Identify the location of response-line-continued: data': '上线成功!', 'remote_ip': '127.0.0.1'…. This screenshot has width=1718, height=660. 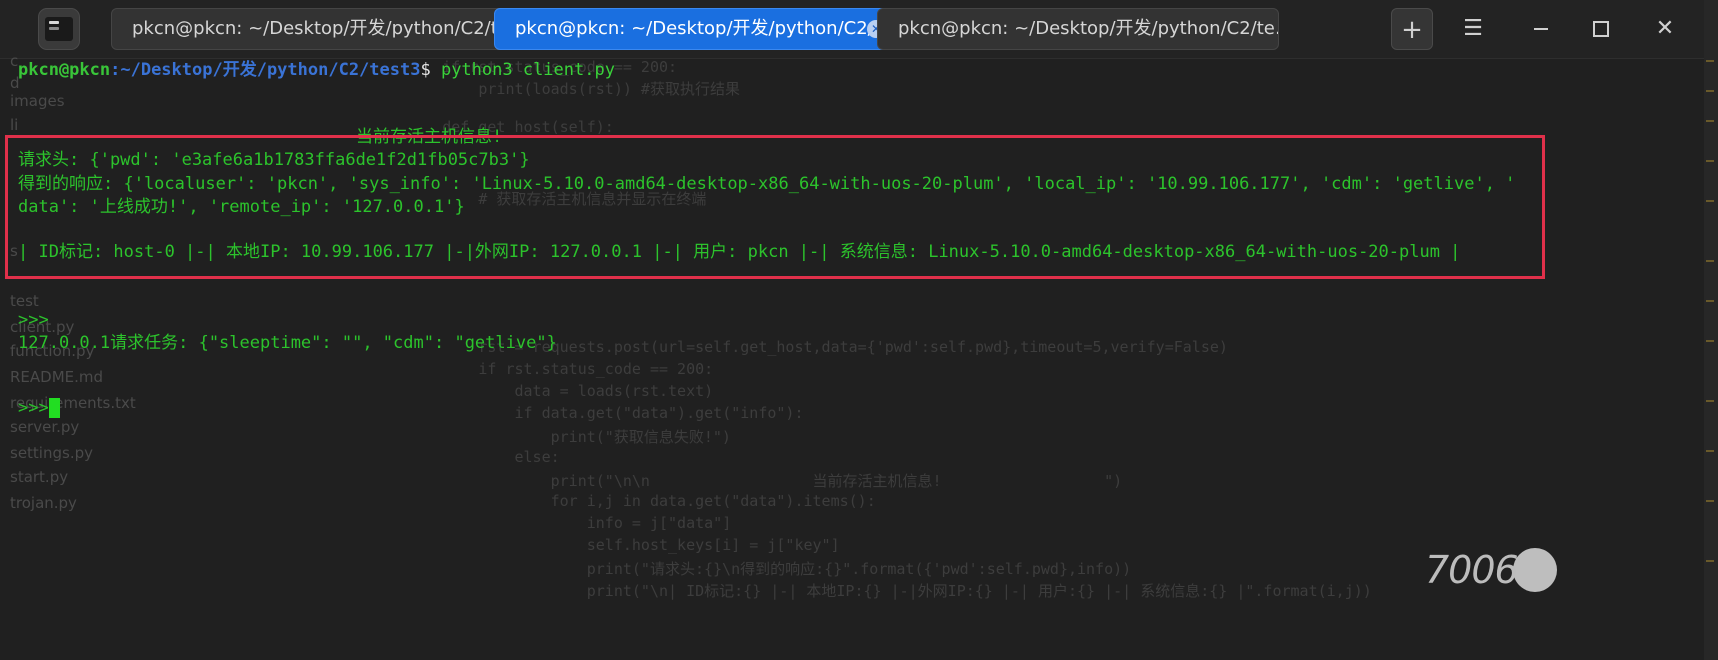
(241, 207).